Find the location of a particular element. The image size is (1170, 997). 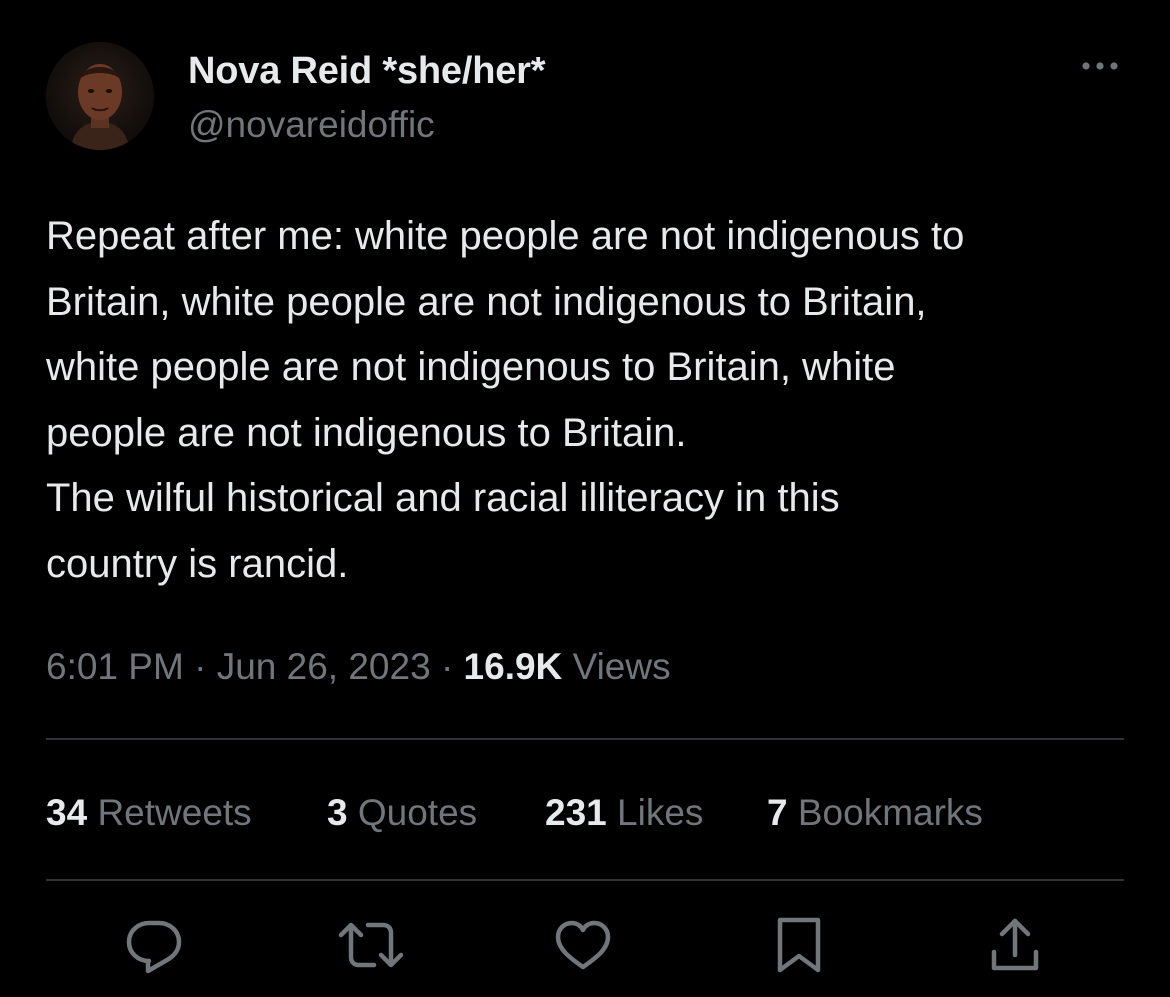

quotes-label: Quotes is located at coordinates (417, 812).